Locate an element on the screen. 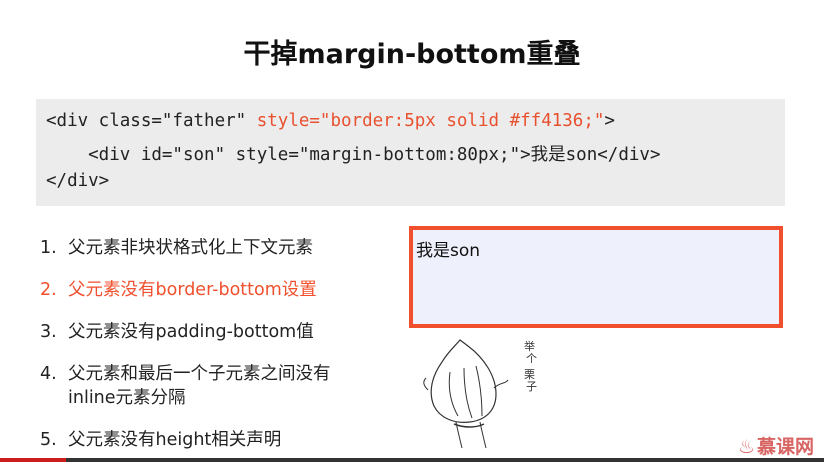  flame-icon: ♨ is located at coordinates (746, 447).